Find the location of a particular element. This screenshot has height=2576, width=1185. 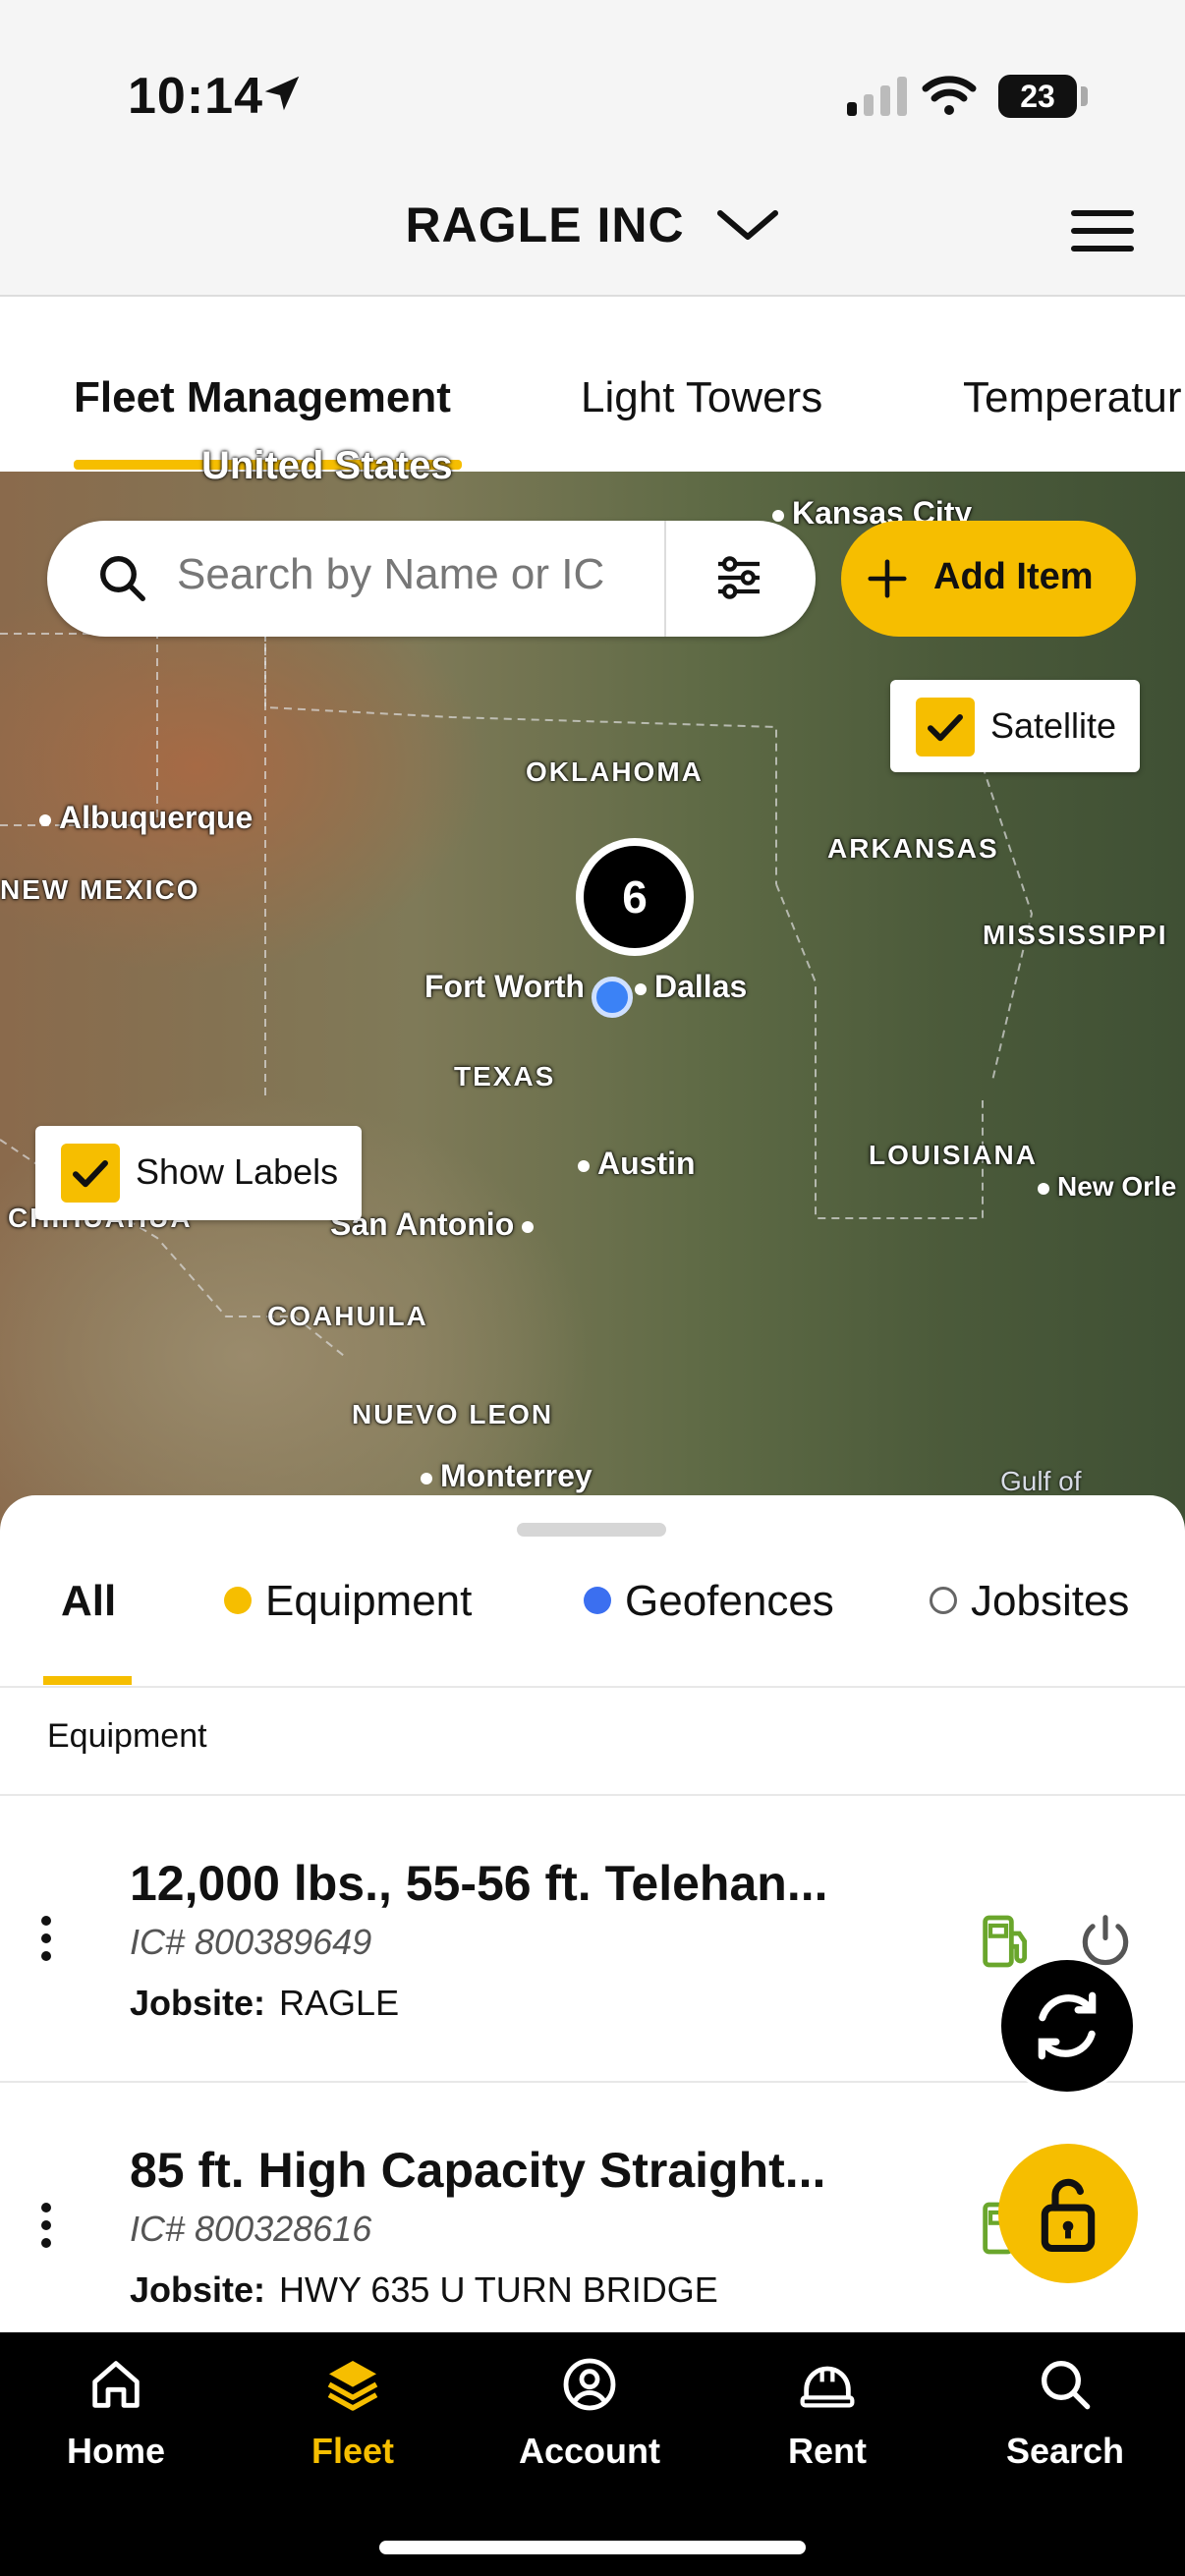

map-label-united-states: United States is located at coordinates (327, 465).